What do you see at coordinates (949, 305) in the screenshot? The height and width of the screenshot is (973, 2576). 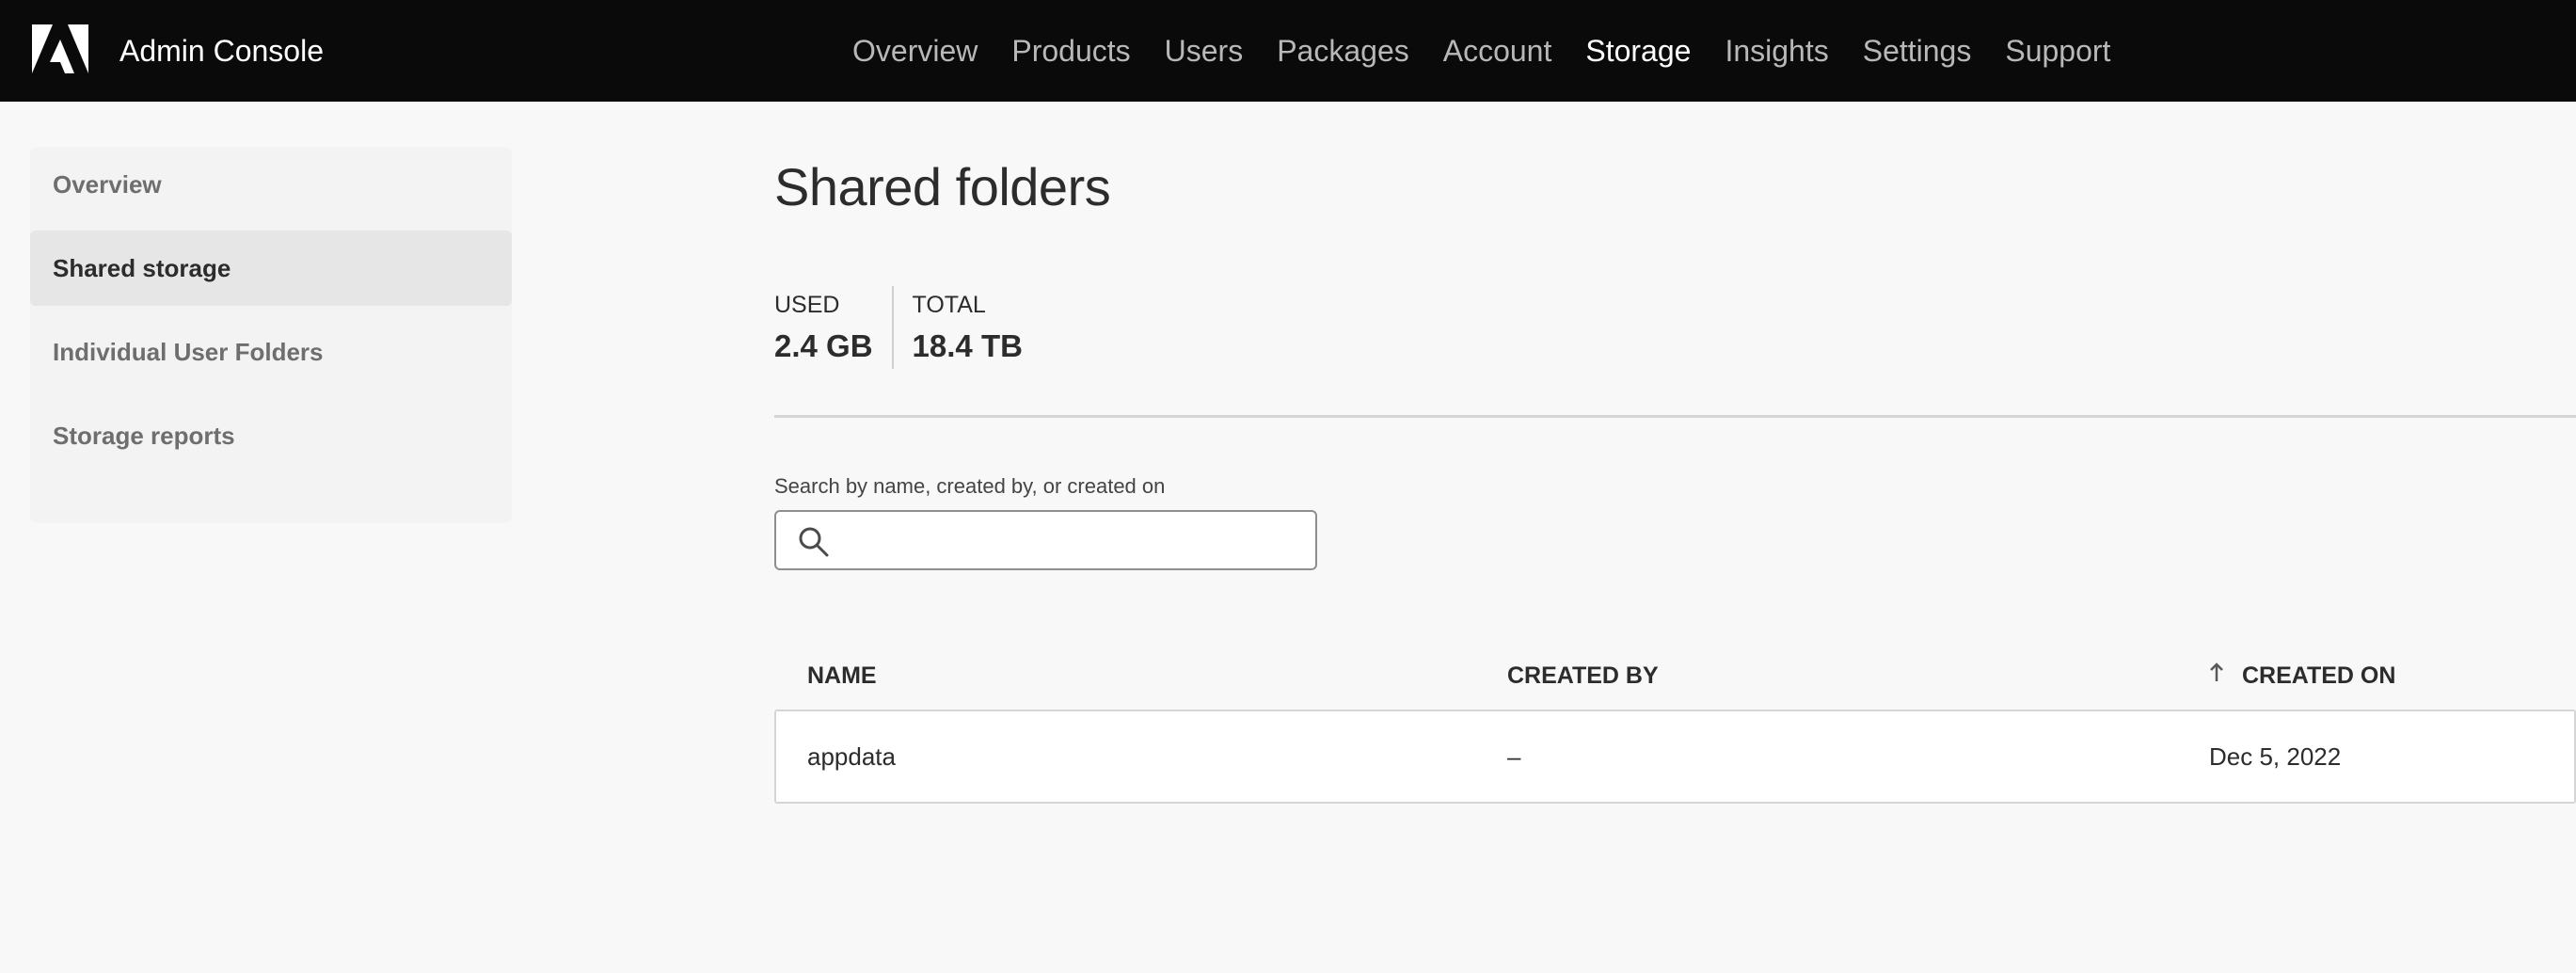 I see `stat-total-label: TOTAL` at bounding box center [949, 305].